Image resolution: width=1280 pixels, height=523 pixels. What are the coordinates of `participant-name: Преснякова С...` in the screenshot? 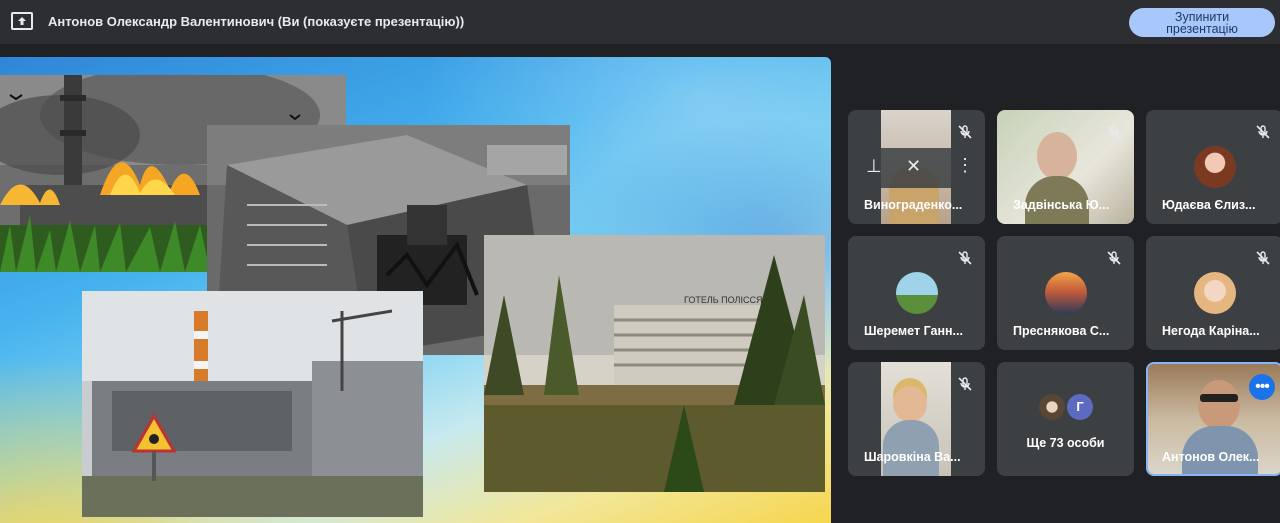 It's located at (1061, 331).